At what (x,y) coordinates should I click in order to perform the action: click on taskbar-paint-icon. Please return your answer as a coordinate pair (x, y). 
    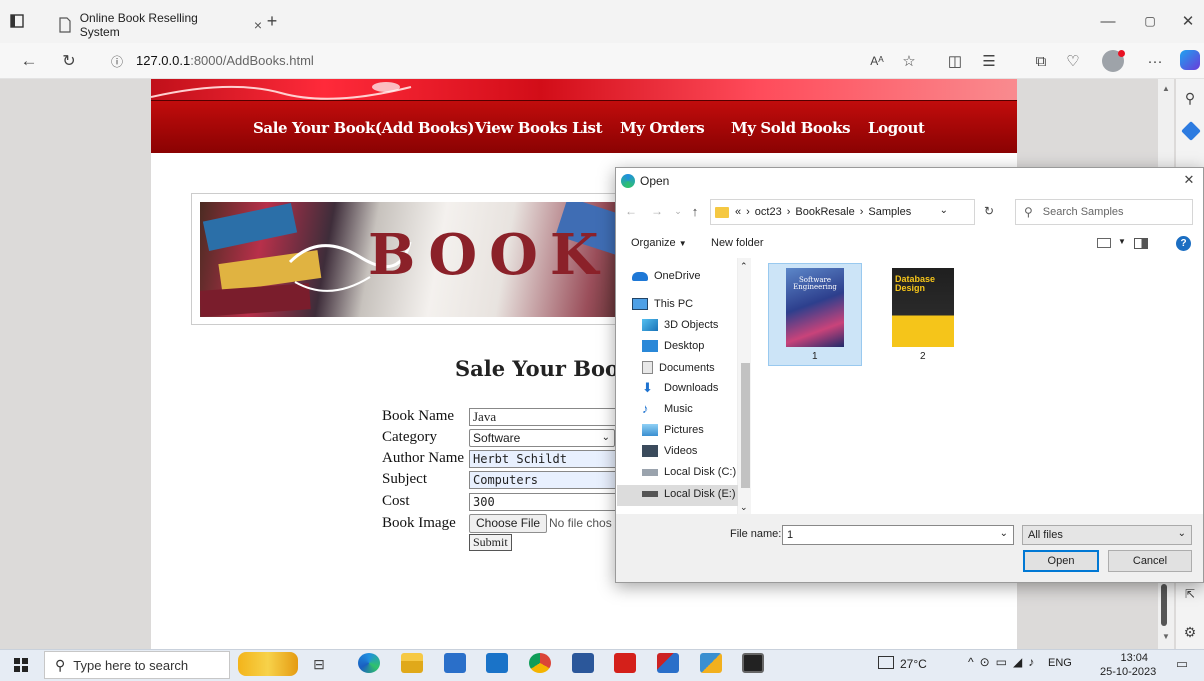
    Looking at the image, I should click on (668, 663).